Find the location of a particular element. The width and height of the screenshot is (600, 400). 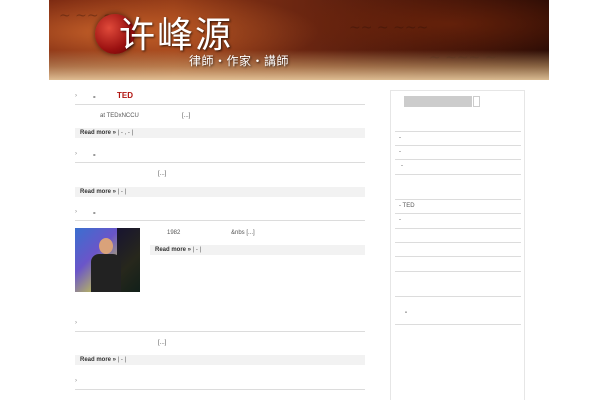

search-input is located at coordinates (438, 101).